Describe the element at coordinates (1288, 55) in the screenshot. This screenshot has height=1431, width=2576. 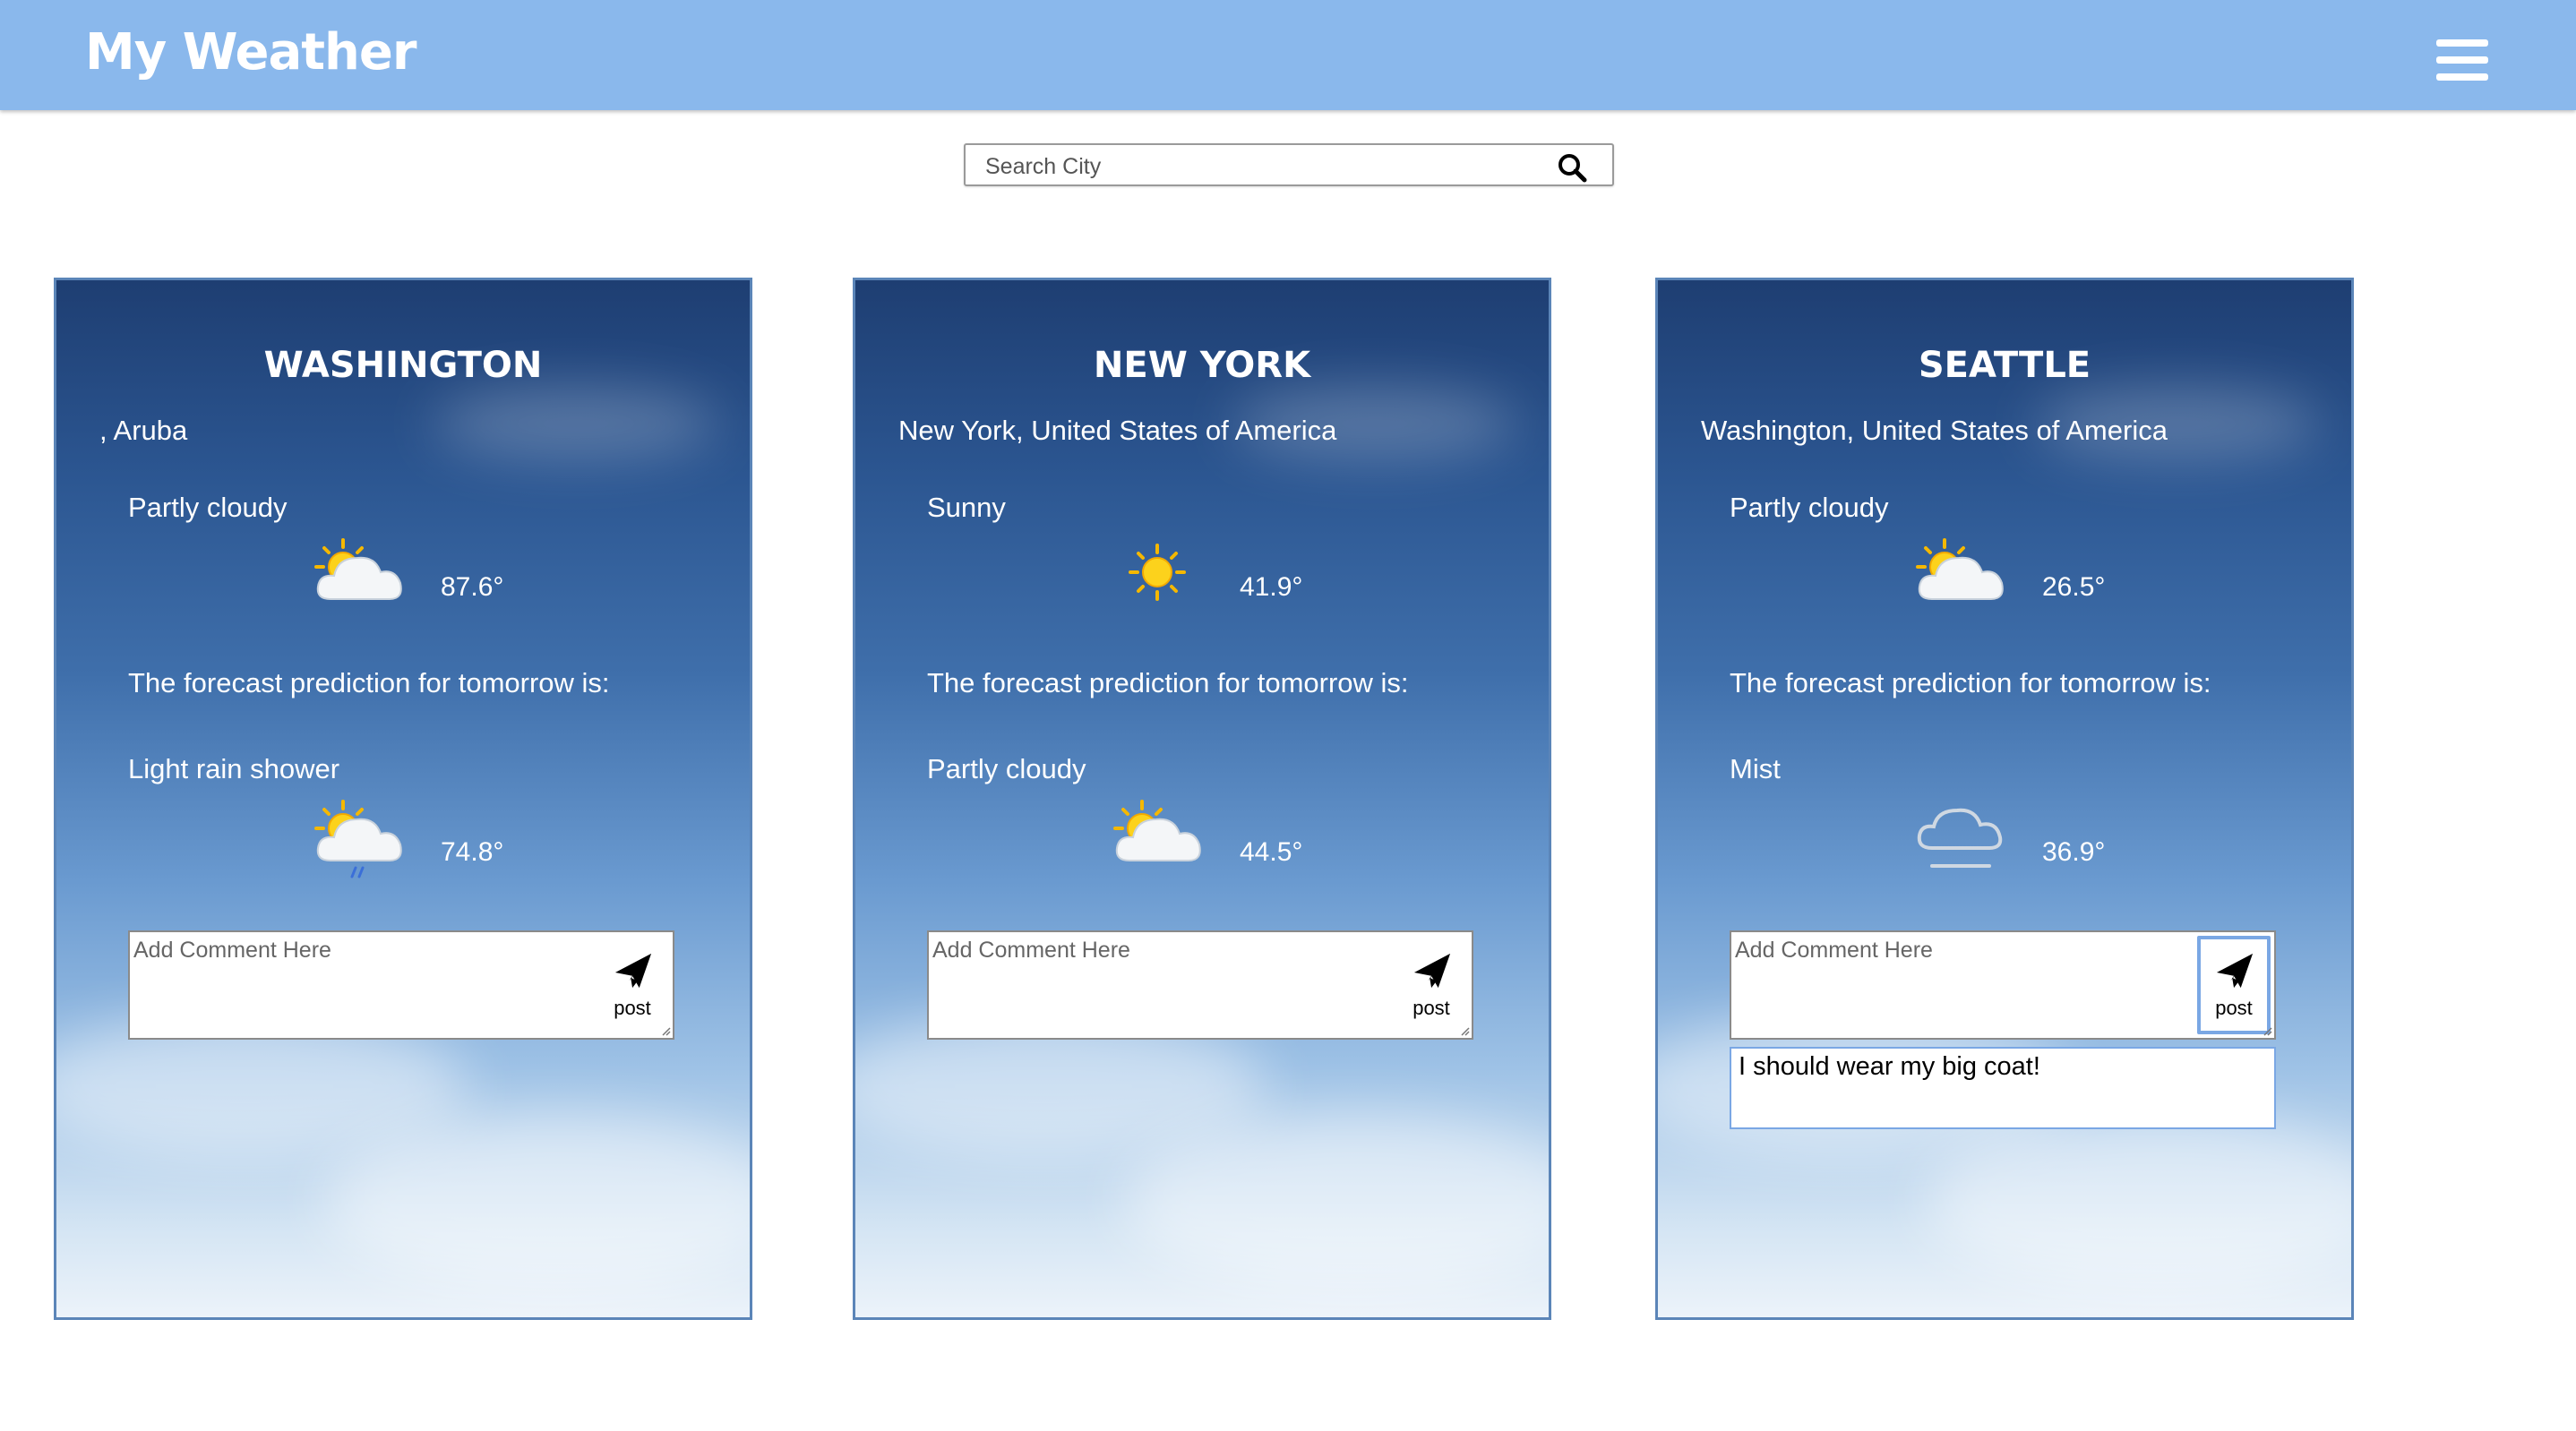
I see `top-navigation-bar: My Weather` at that location.